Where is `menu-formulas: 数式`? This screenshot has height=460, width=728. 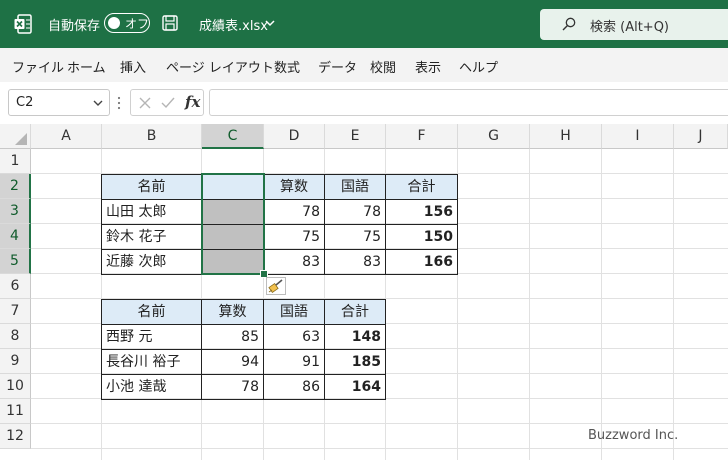 menu-formulas: 数式 is located at coordinates (287, 66).